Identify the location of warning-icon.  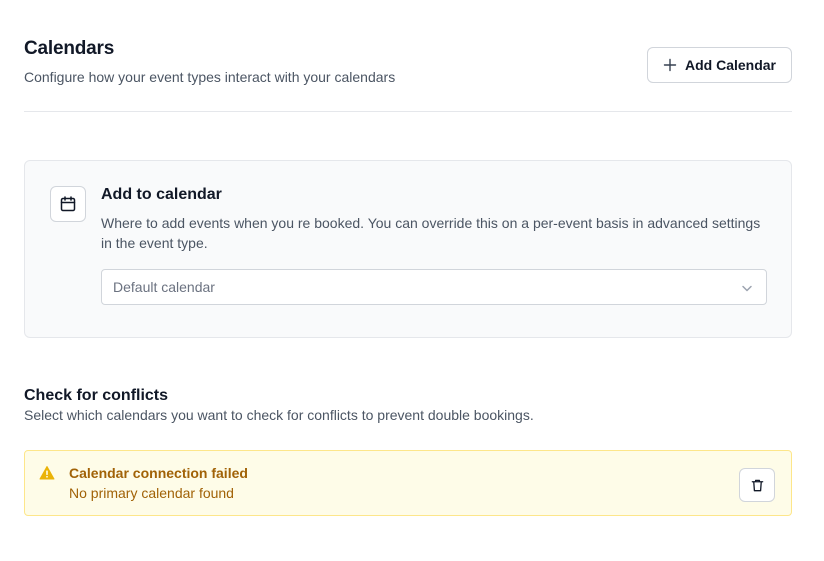
(47, 473).